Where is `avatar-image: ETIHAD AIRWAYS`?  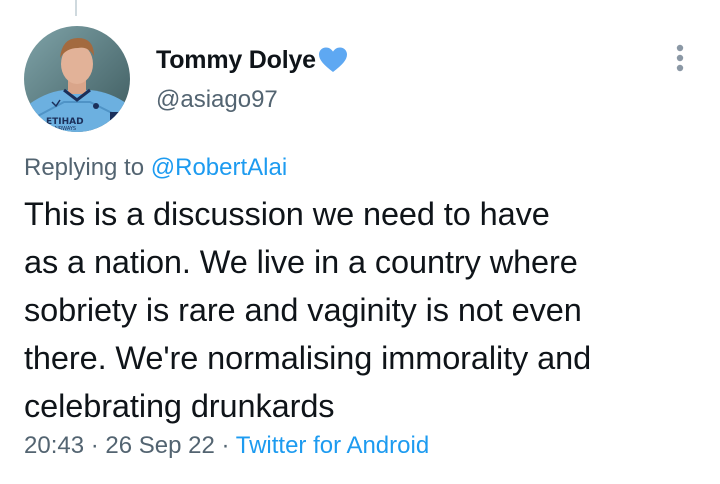
avatar-image: ETIHAD AIRWAYS is located at coordinates (77, 79).